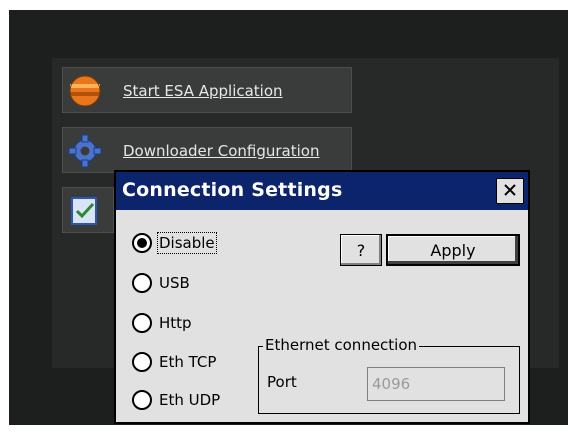  I want to click on radio-disable: Disable, so click(174, 243).